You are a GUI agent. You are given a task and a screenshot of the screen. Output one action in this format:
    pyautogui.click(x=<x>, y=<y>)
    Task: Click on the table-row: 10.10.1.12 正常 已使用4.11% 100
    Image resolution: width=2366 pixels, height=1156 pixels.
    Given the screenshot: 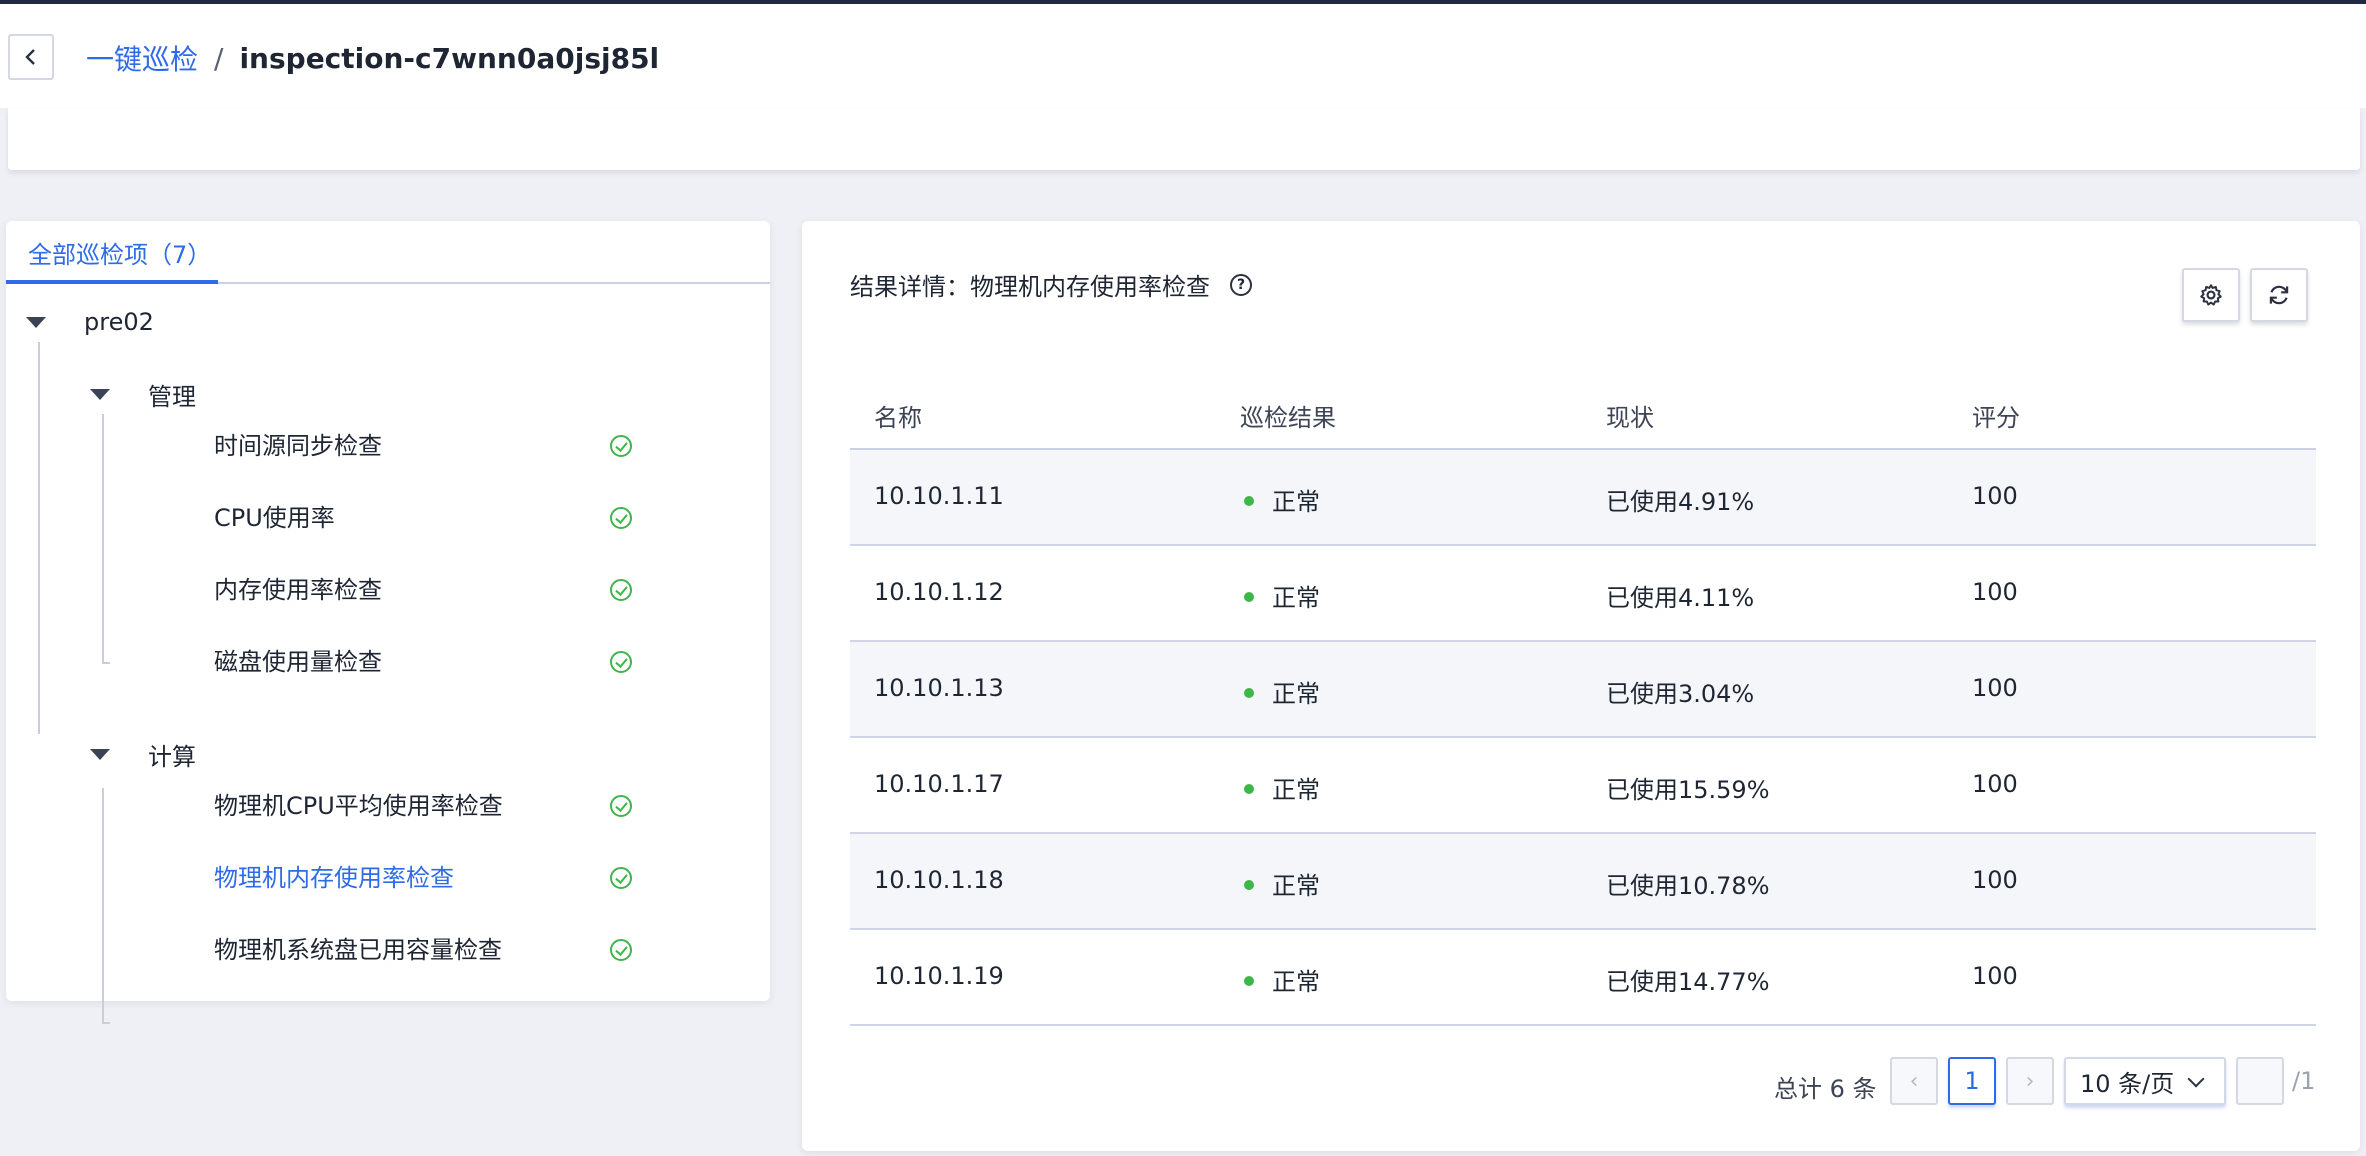 What is the action you would take?
    pyautogui.click(x=1583, y=594)
    